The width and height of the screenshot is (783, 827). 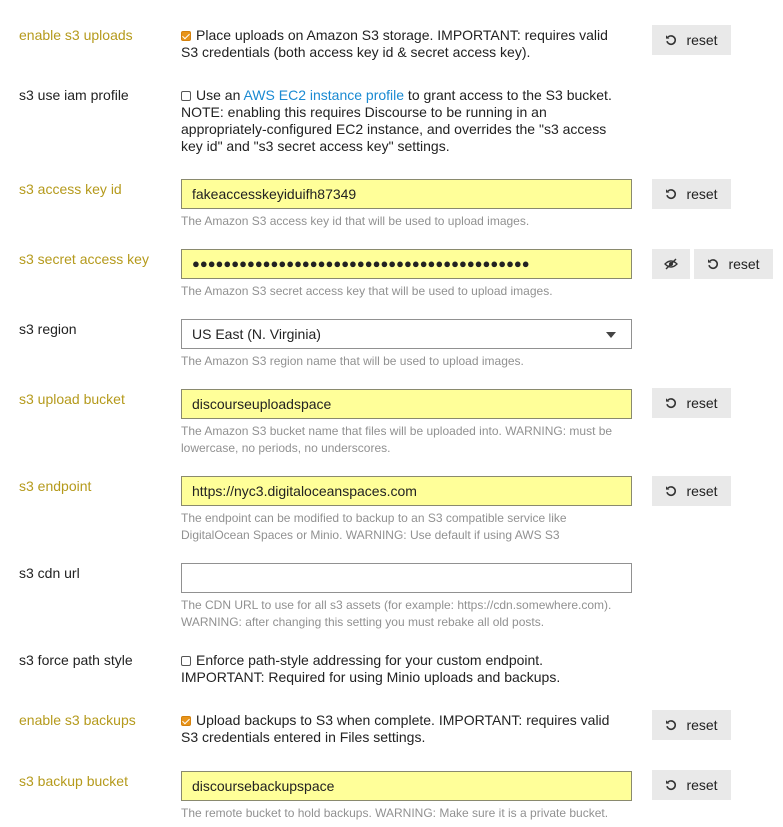 What do you see at coordinates (406, 404) in the screenshot?
I see `s3-upload-bucket-input: discourseuploadspace` at bounding box center [406, 404].